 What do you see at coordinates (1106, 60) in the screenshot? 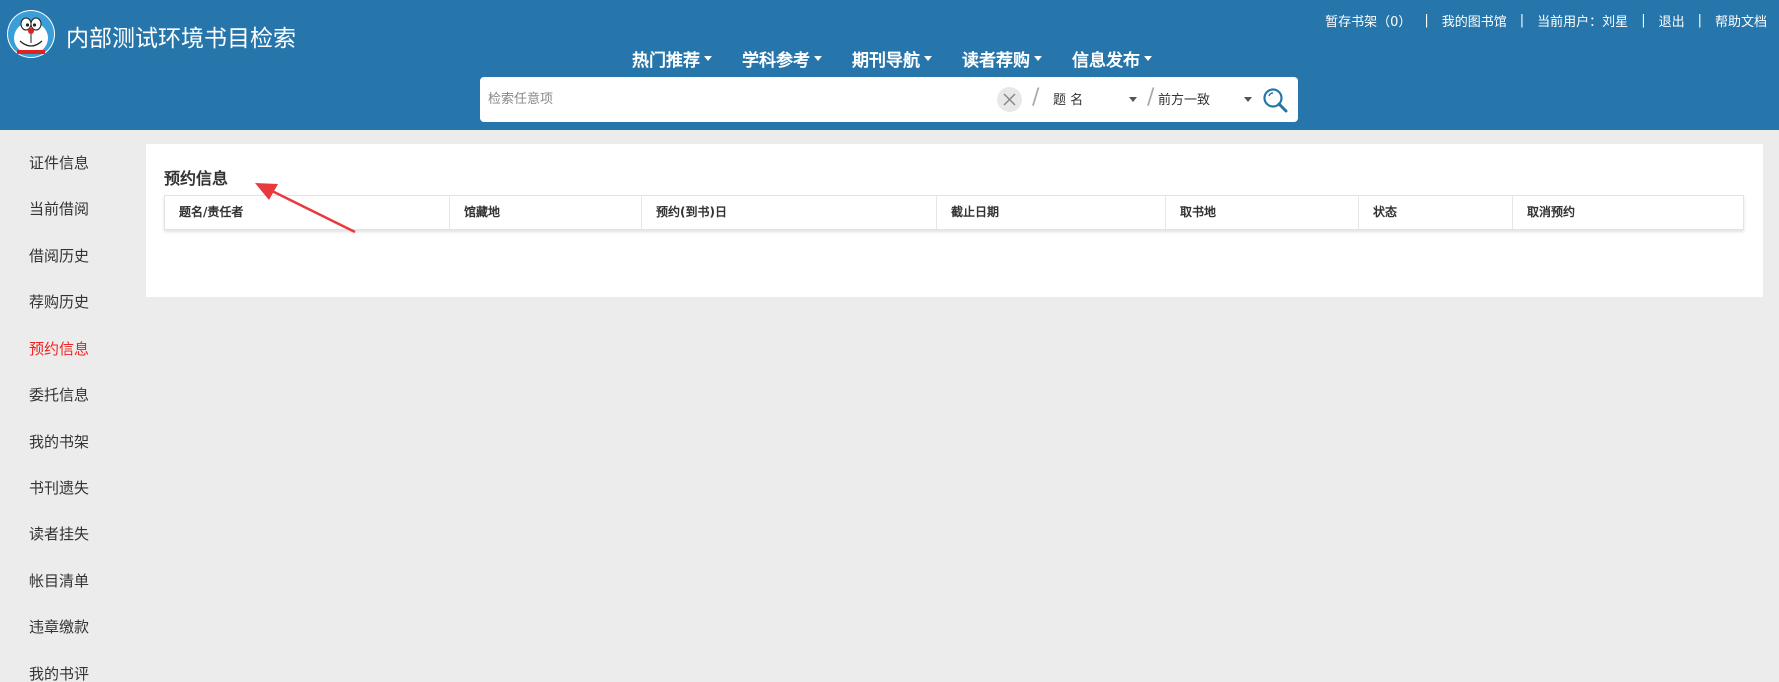
I see `nav-label: 信息发布` at bounding box center [1106, 60].